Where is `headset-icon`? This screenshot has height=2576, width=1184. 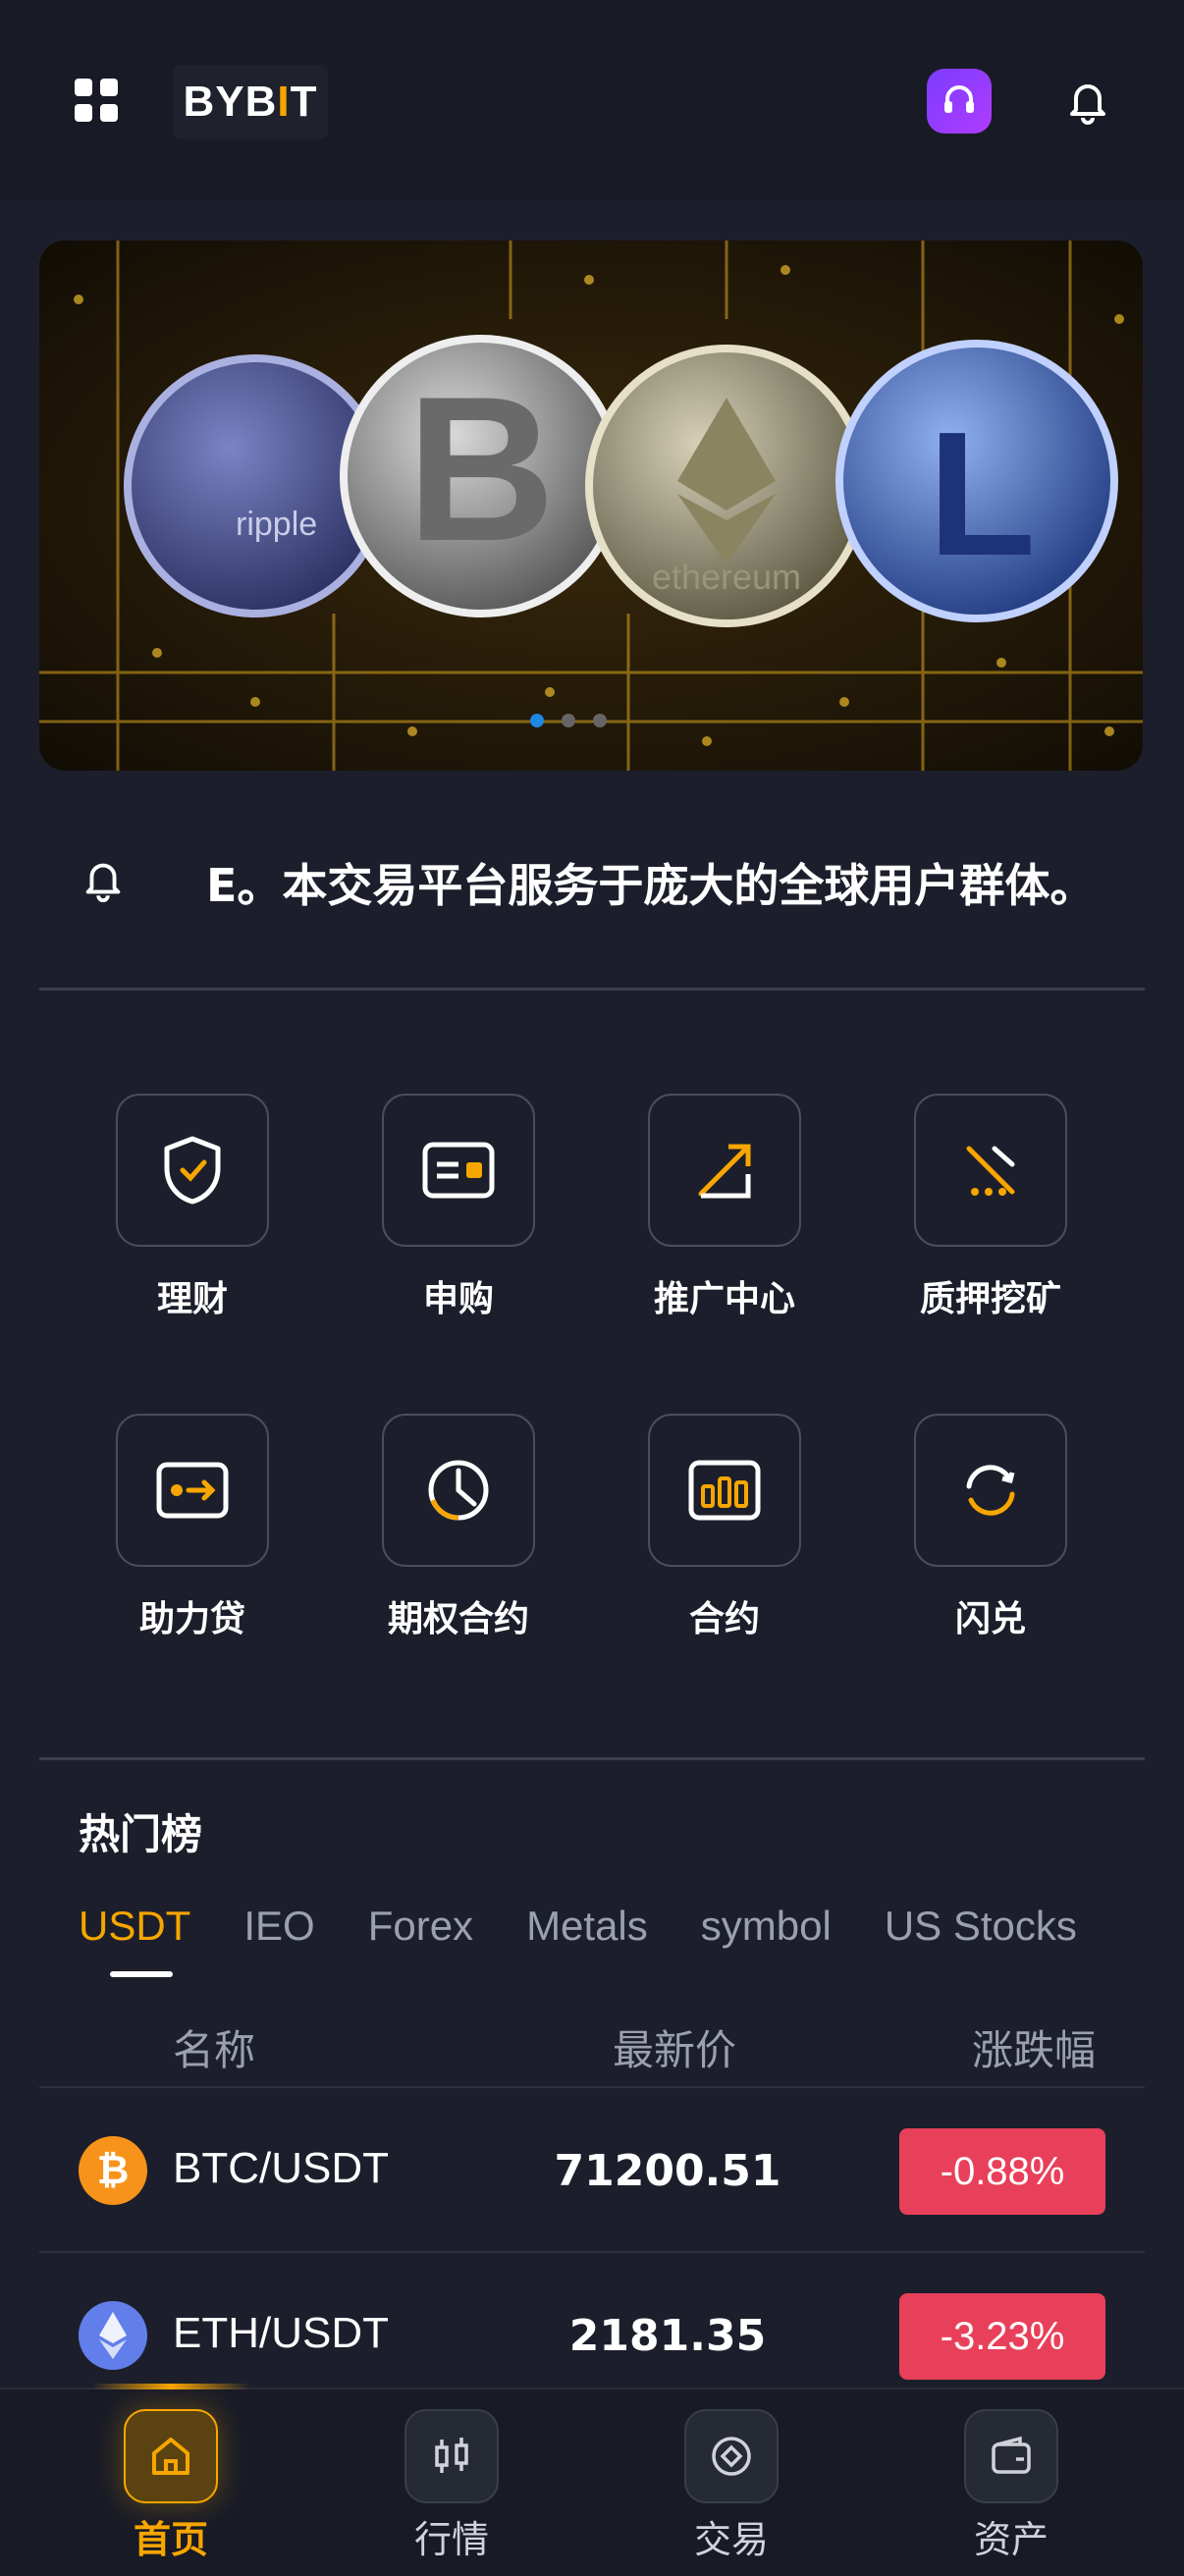
headset-icon is located at coordinates (960, 101).